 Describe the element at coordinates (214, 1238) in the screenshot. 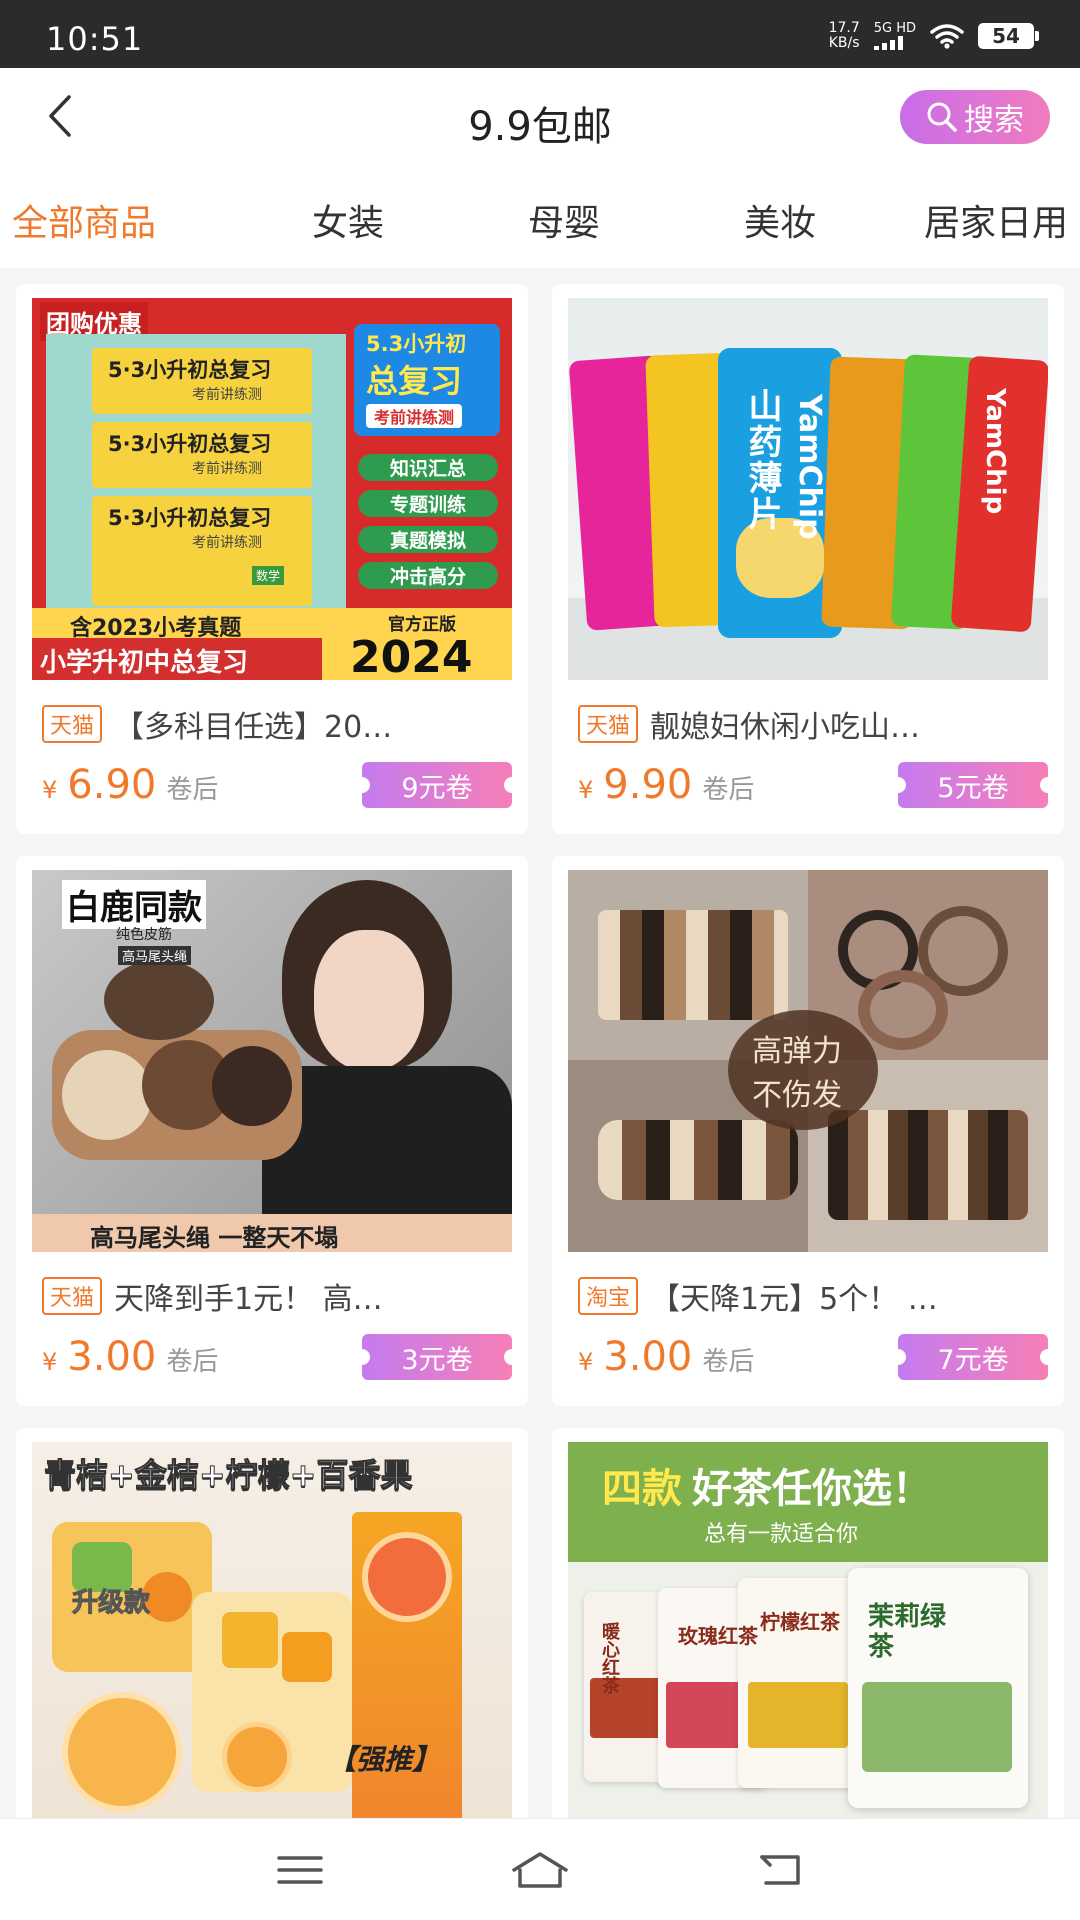

I see `image-footer: 高马尾头绳 一整天不塌` at that location.